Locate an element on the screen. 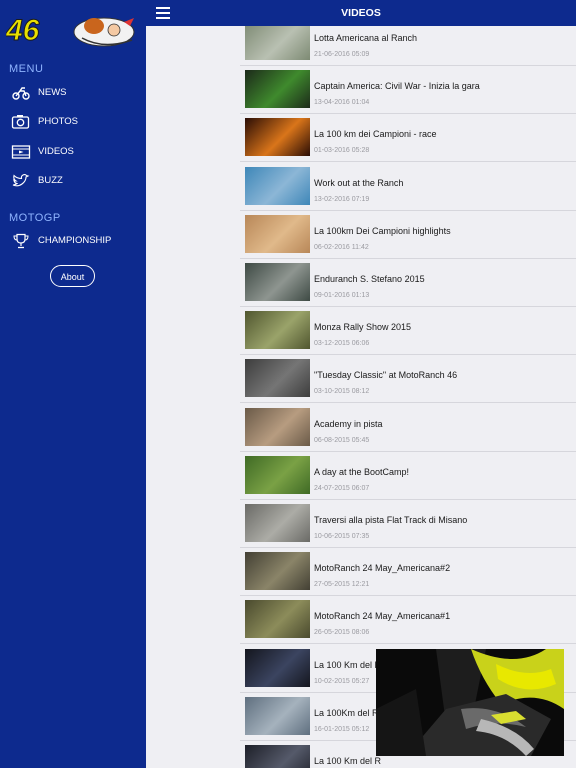 The image size is (576, 768). video-date: 06-02-2016 11:42 is located at coordinates (341, 247).